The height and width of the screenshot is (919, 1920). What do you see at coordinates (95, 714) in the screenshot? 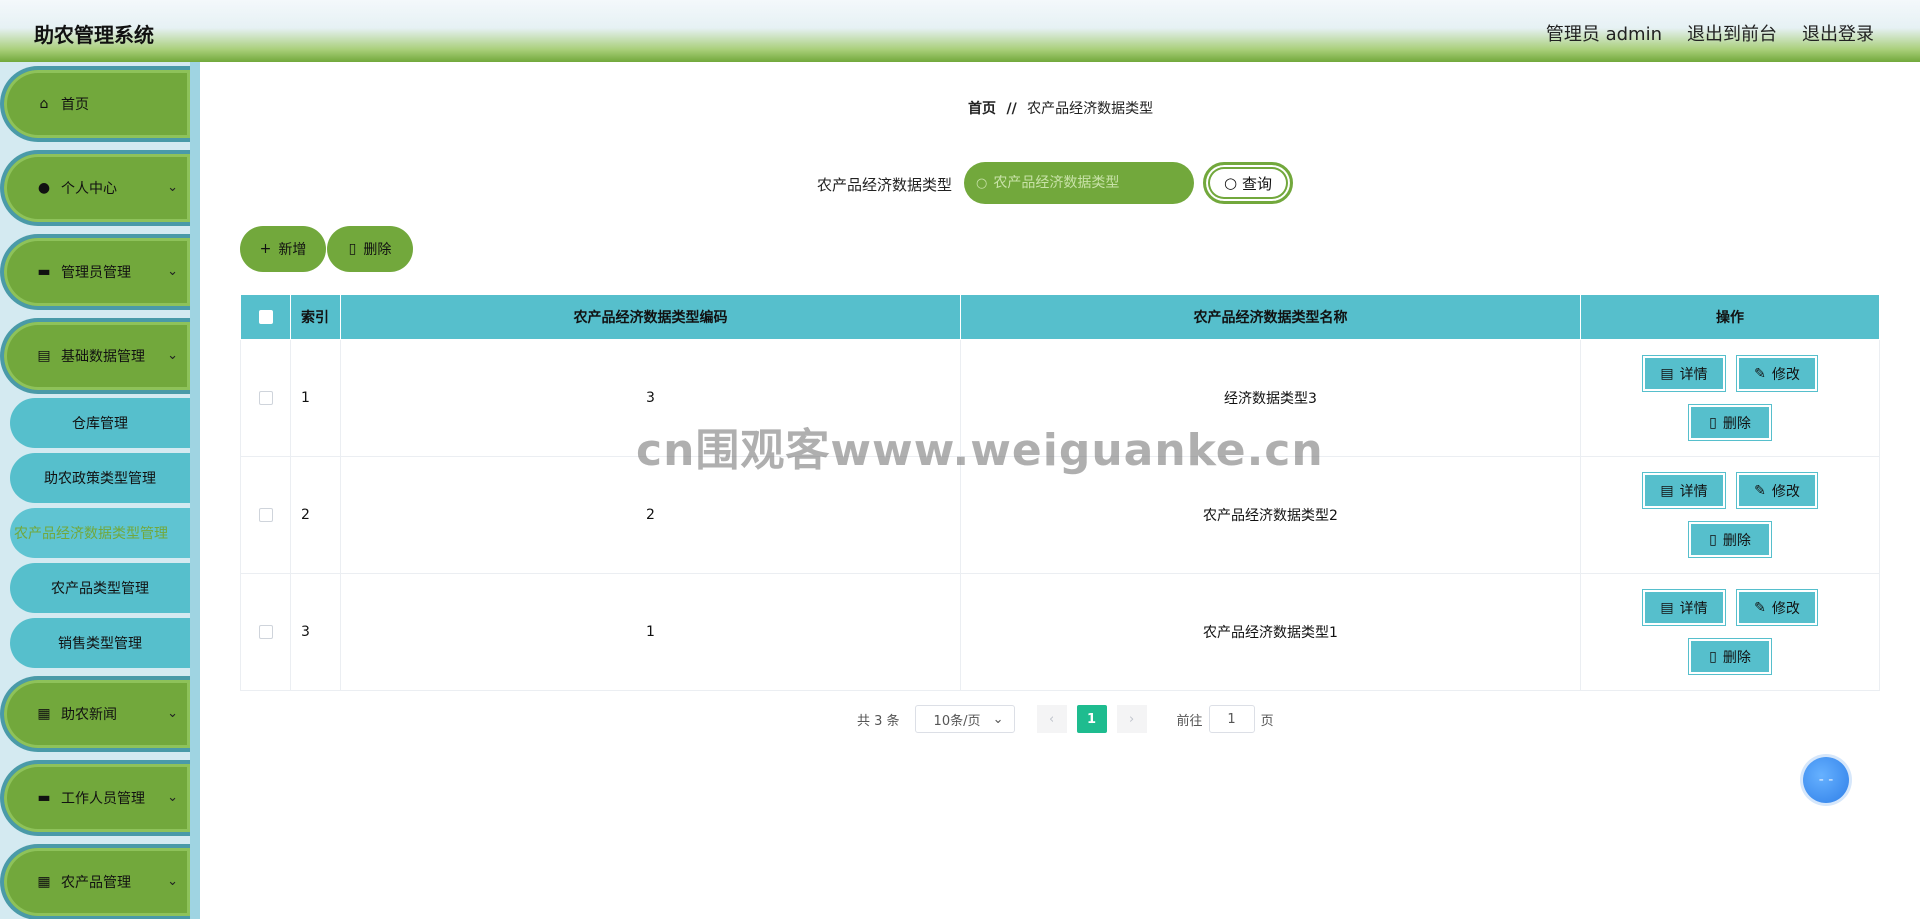
I see `sidebar-item-news: ▦ 助农新闻 ⌄` at bounding box center [95, 714].